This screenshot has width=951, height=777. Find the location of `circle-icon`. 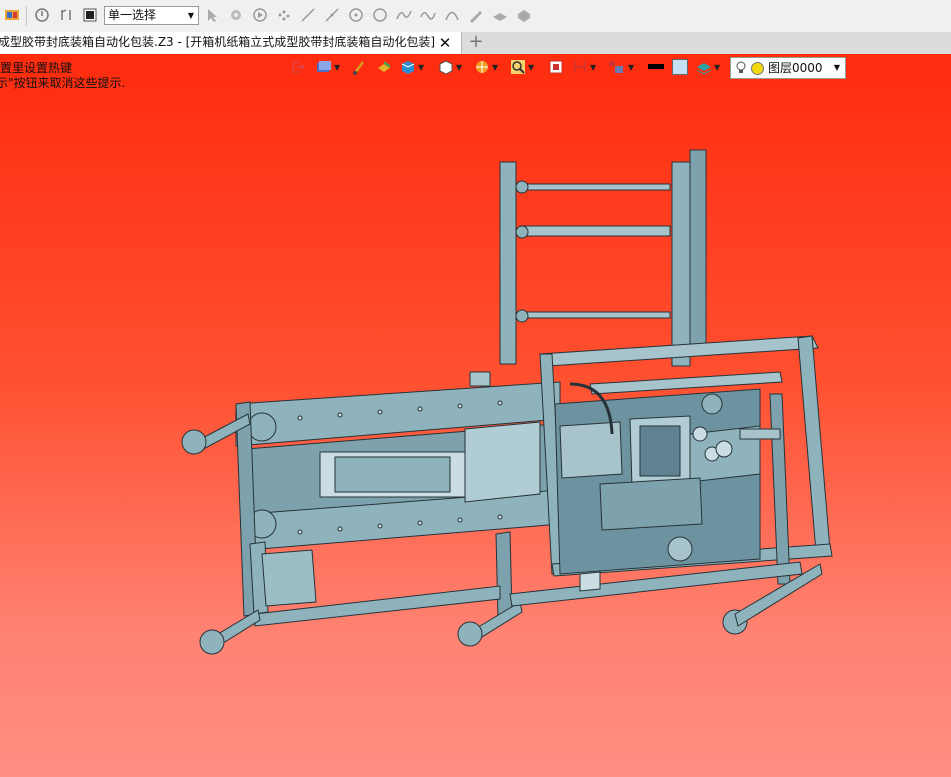

circle-icon is located at coordinates (380, 15).